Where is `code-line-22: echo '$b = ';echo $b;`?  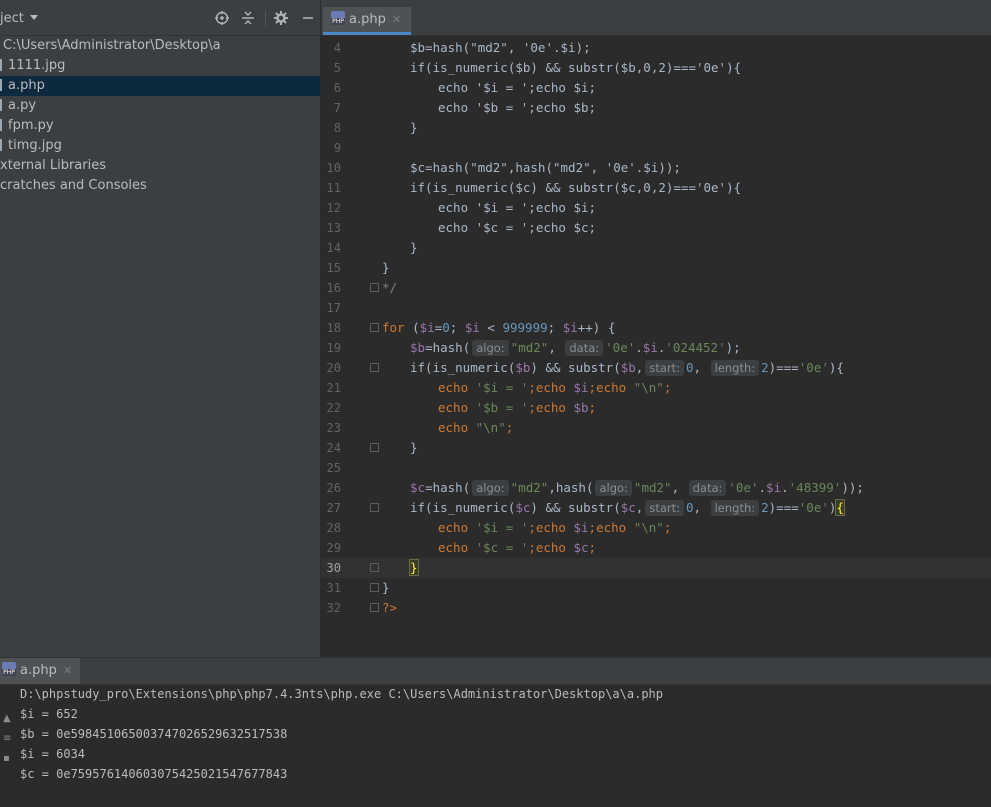 code-line-22: echo '$b = ';echo $b; is located at coordinates (517, 408).